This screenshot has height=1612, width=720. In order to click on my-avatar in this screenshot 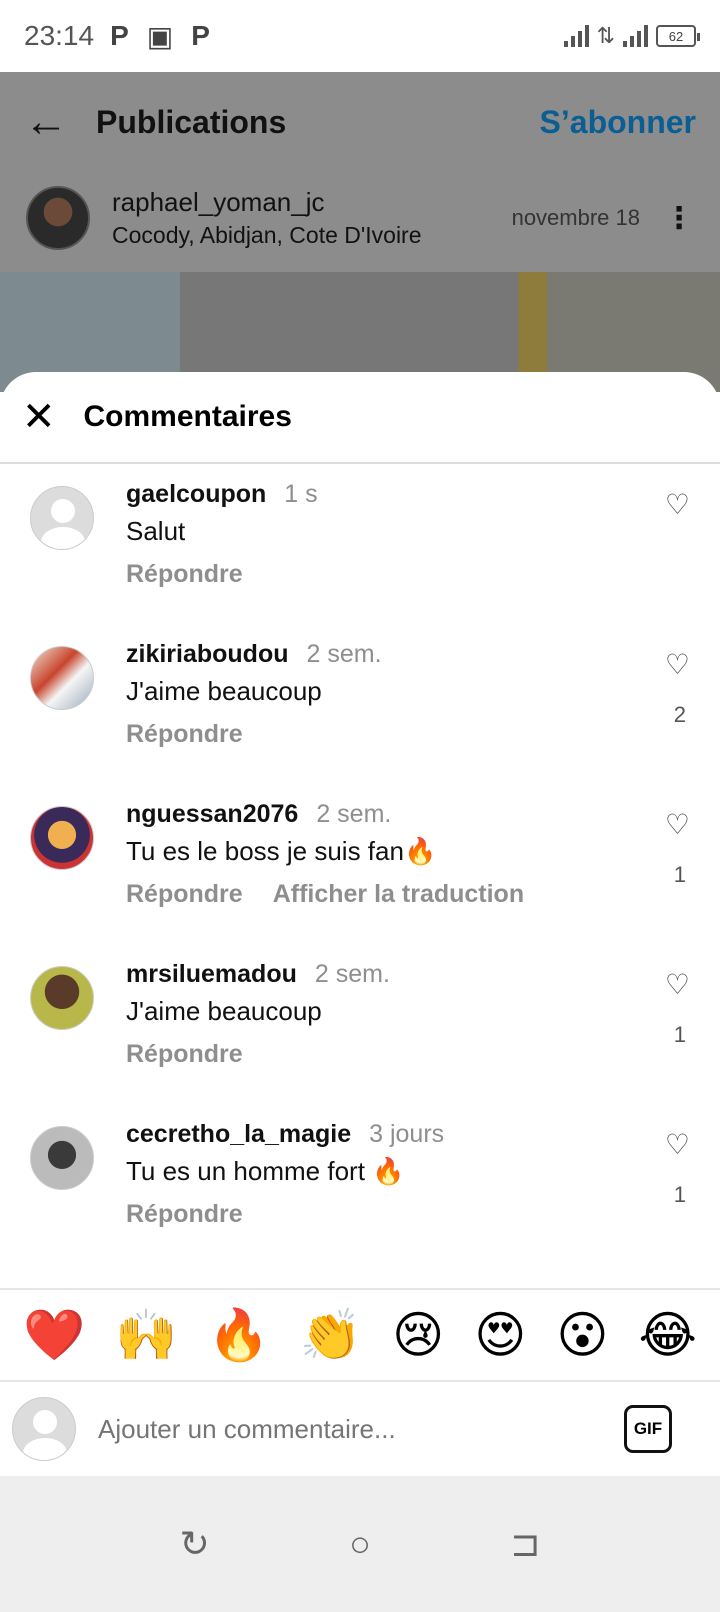, I will do `click(44, 1429)`.